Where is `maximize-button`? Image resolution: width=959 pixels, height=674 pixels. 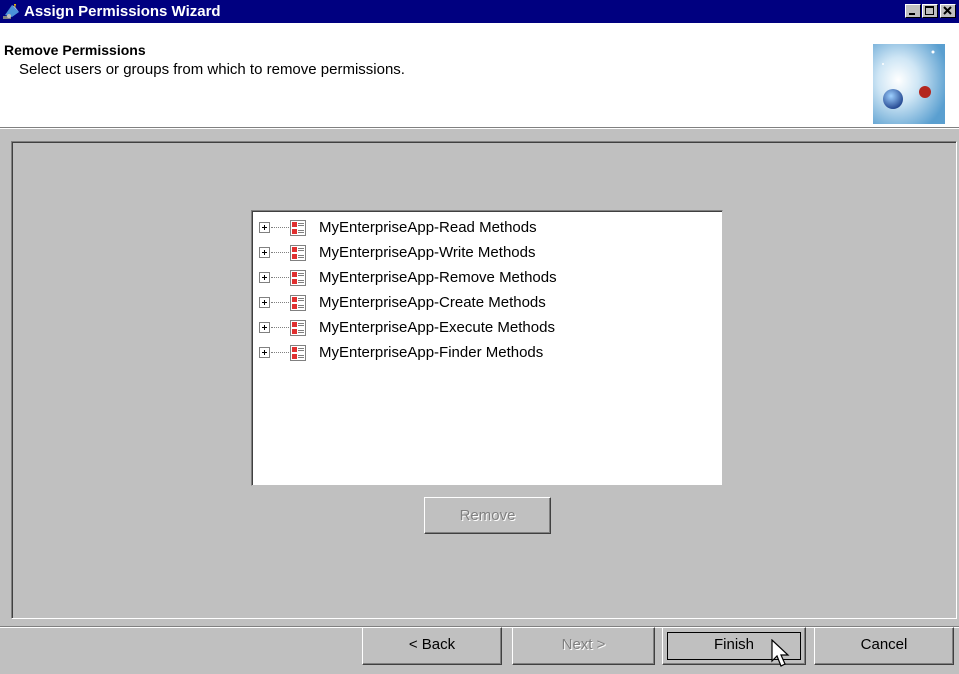 maximize-button is located at coordinates (930, 11).